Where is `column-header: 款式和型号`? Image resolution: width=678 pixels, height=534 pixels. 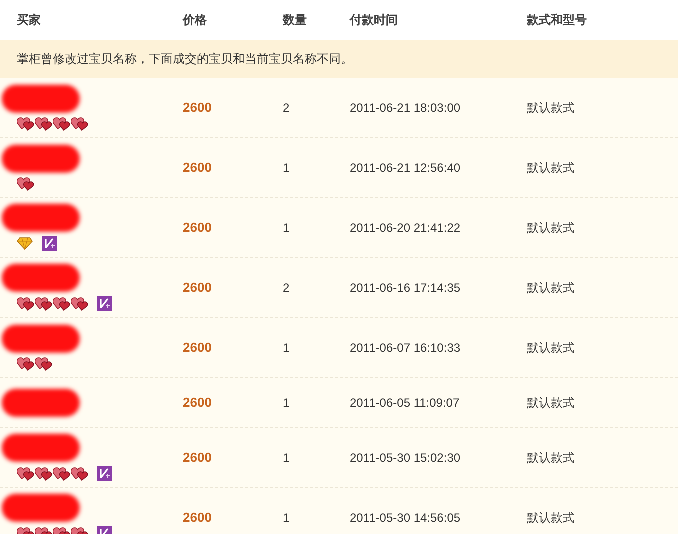
column-header: 款式和型号 is located at coordinates (557, 20).